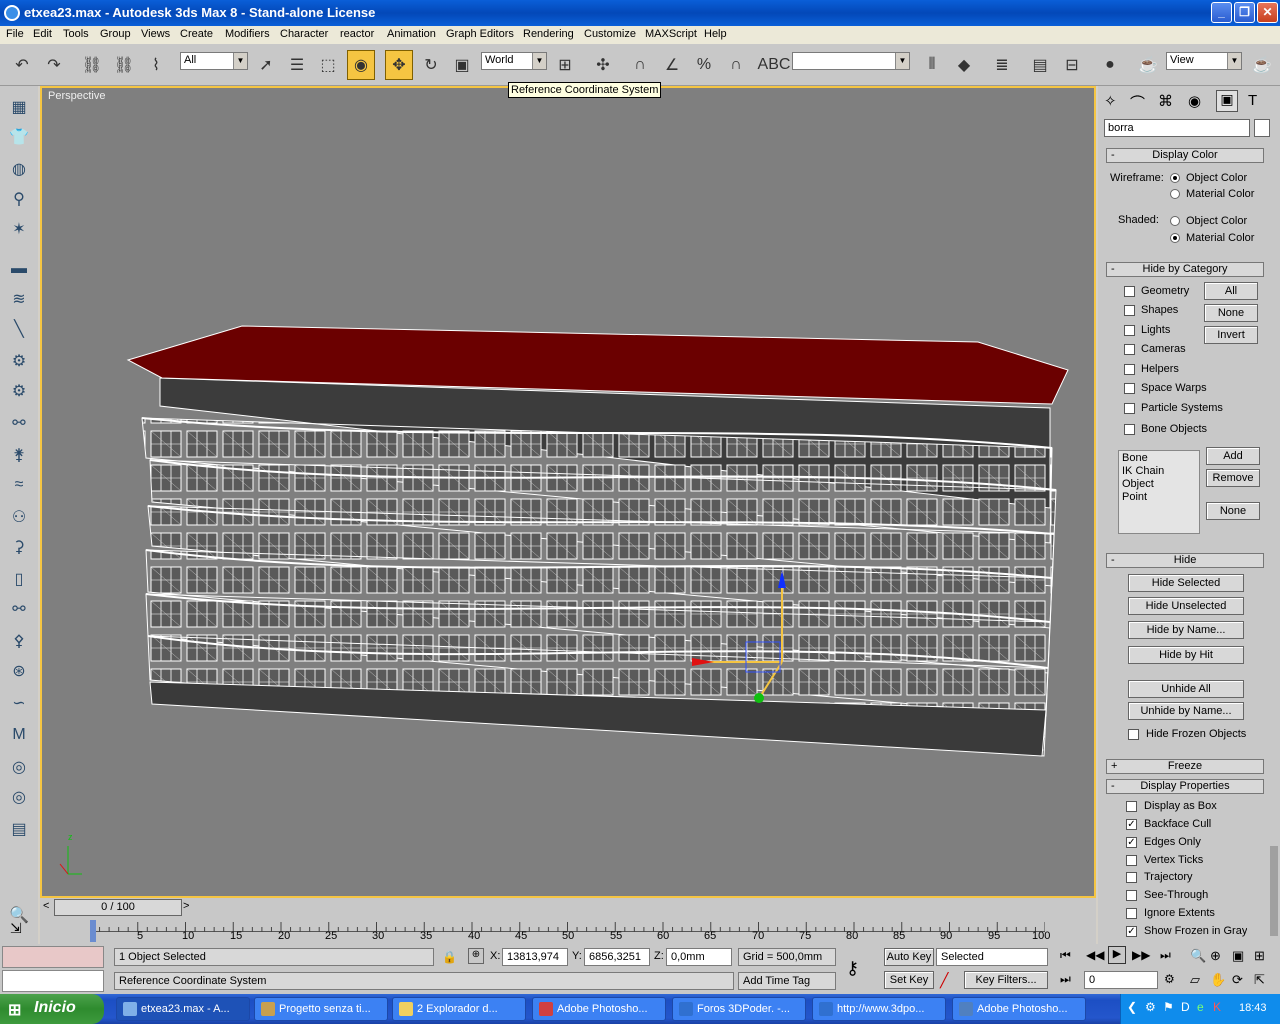 This screenshot has height=1024, width=1280. What do you see at coordinates (22, 65) in the screenshot?
I see `undo-icon: ↶` at bounding box center [22, 65].